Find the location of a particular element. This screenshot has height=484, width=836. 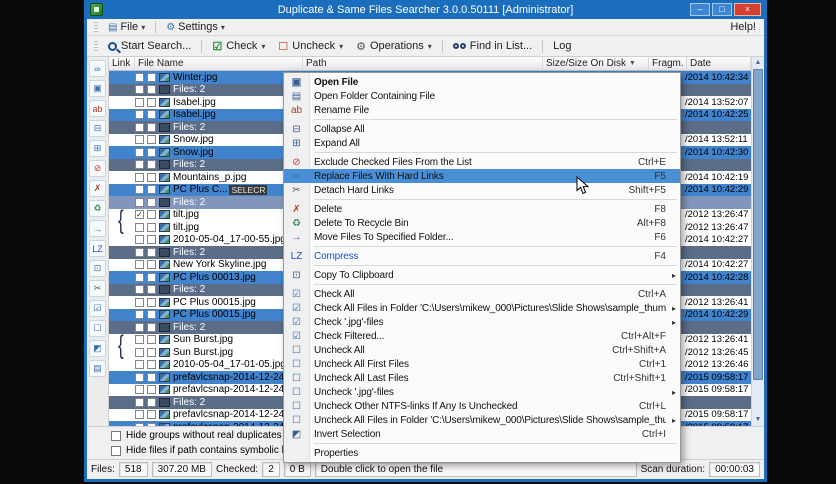

context-menu-item: ✗ Delete F8 is located at coordinates (482, 209).